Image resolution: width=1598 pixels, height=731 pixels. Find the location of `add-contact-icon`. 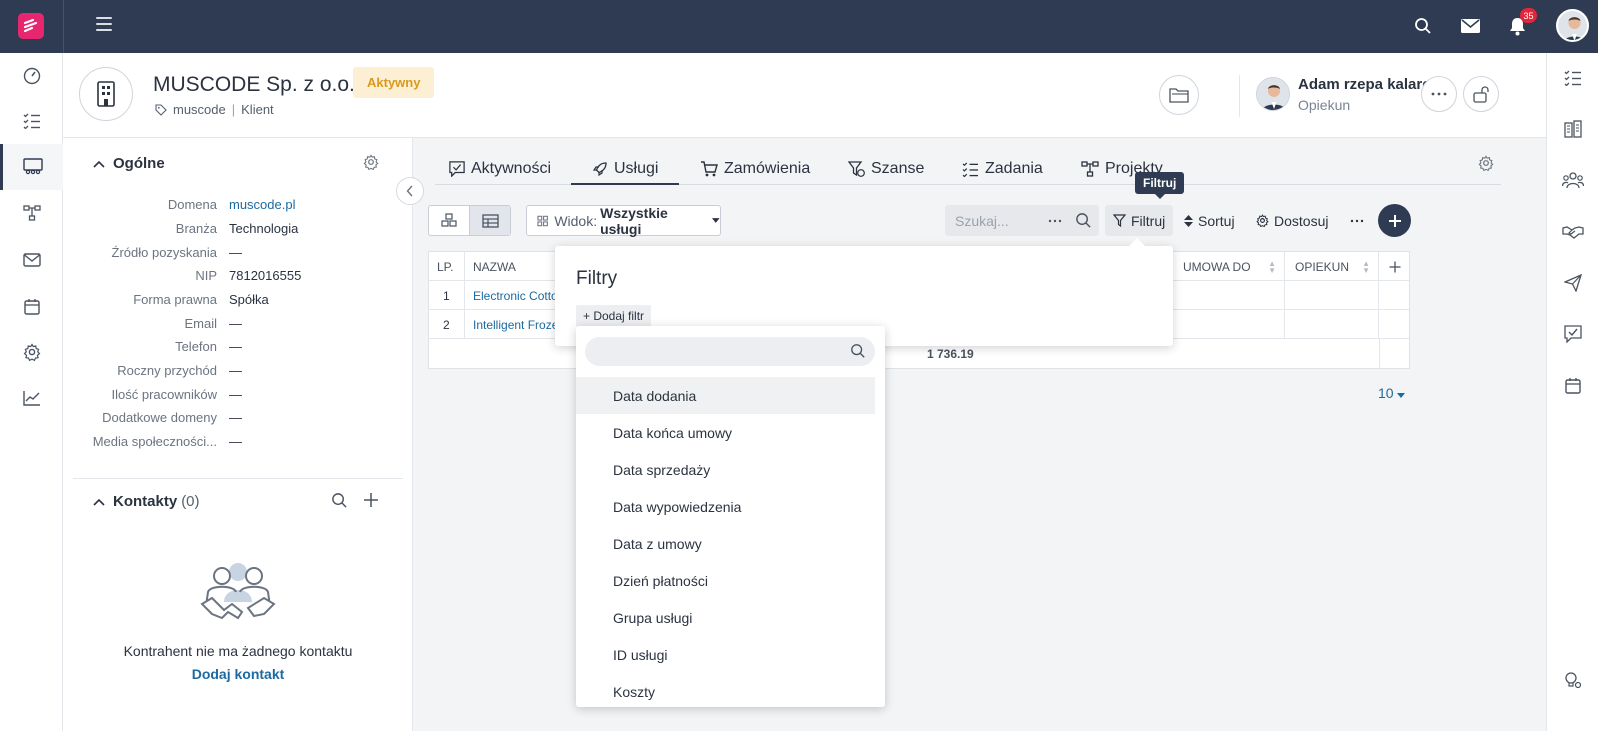

add-contact-icon is located at coordinates (371, 501).